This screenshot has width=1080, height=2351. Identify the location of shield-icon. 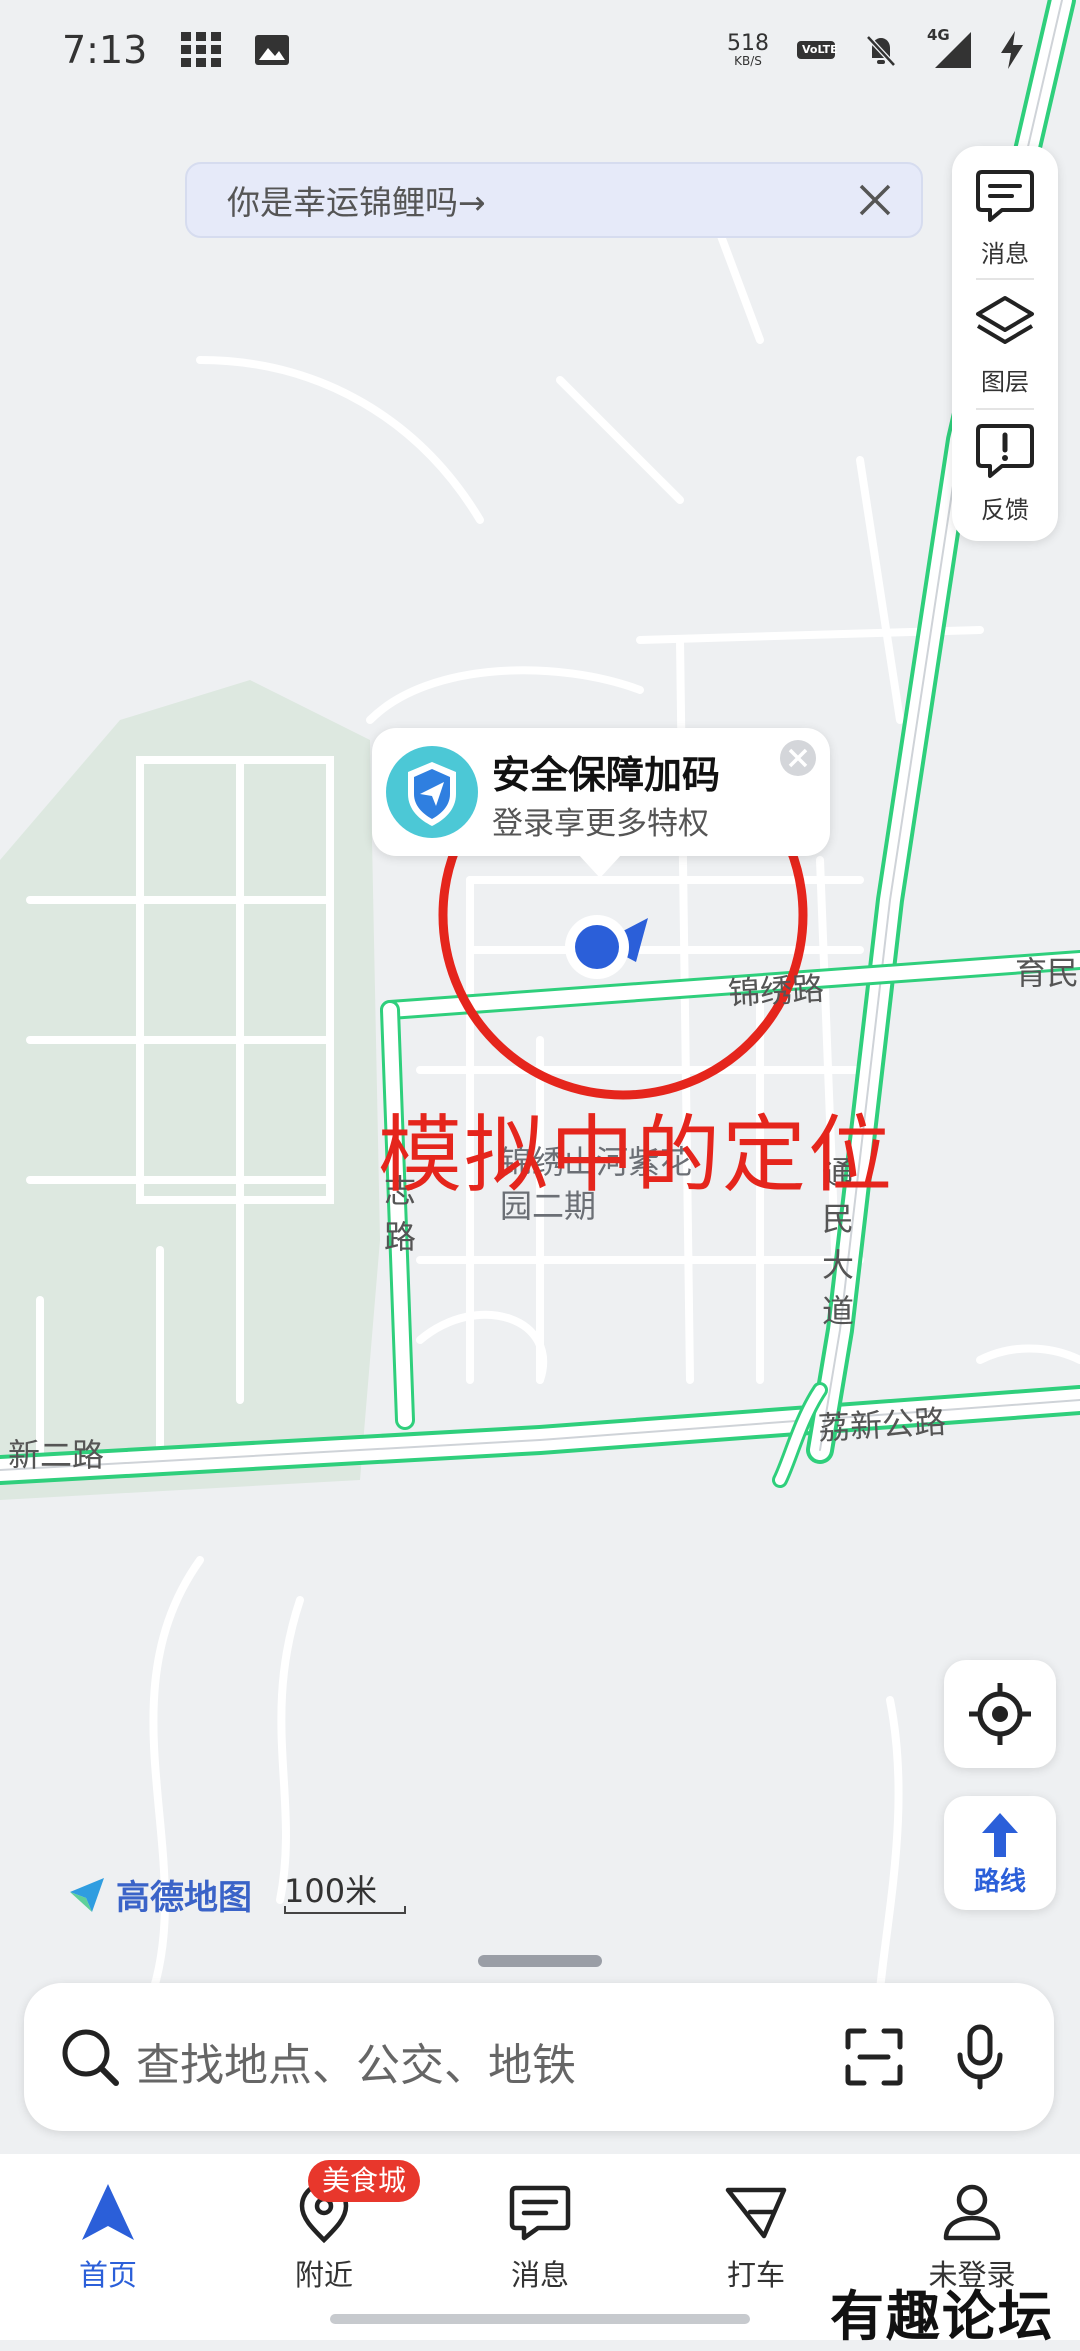
(432, 792).